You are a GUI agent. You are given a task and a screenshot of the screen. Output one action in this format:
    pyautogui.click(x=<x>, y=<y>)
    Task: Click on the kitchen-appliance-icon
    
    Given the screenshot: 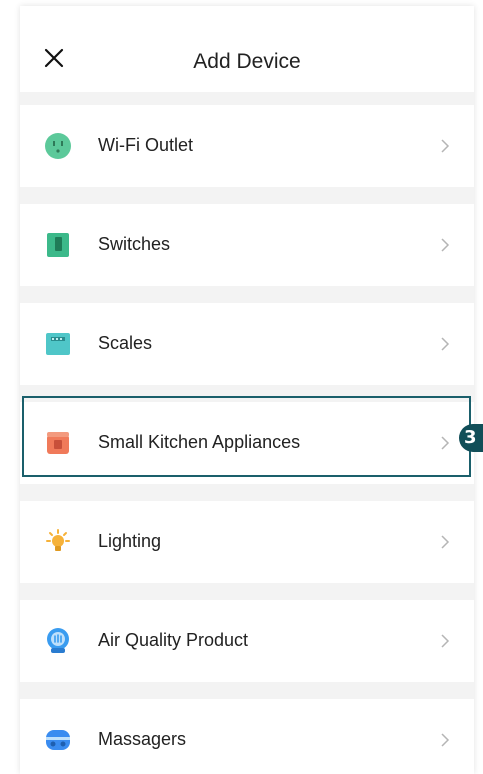 What is the action you would take?
    pyautogui.click(x=58, y=443)
    